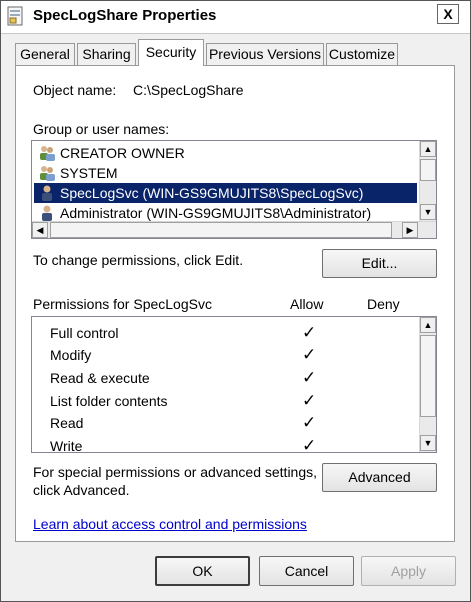  I want to click on tab-customize: Customize, so click(362, 54).